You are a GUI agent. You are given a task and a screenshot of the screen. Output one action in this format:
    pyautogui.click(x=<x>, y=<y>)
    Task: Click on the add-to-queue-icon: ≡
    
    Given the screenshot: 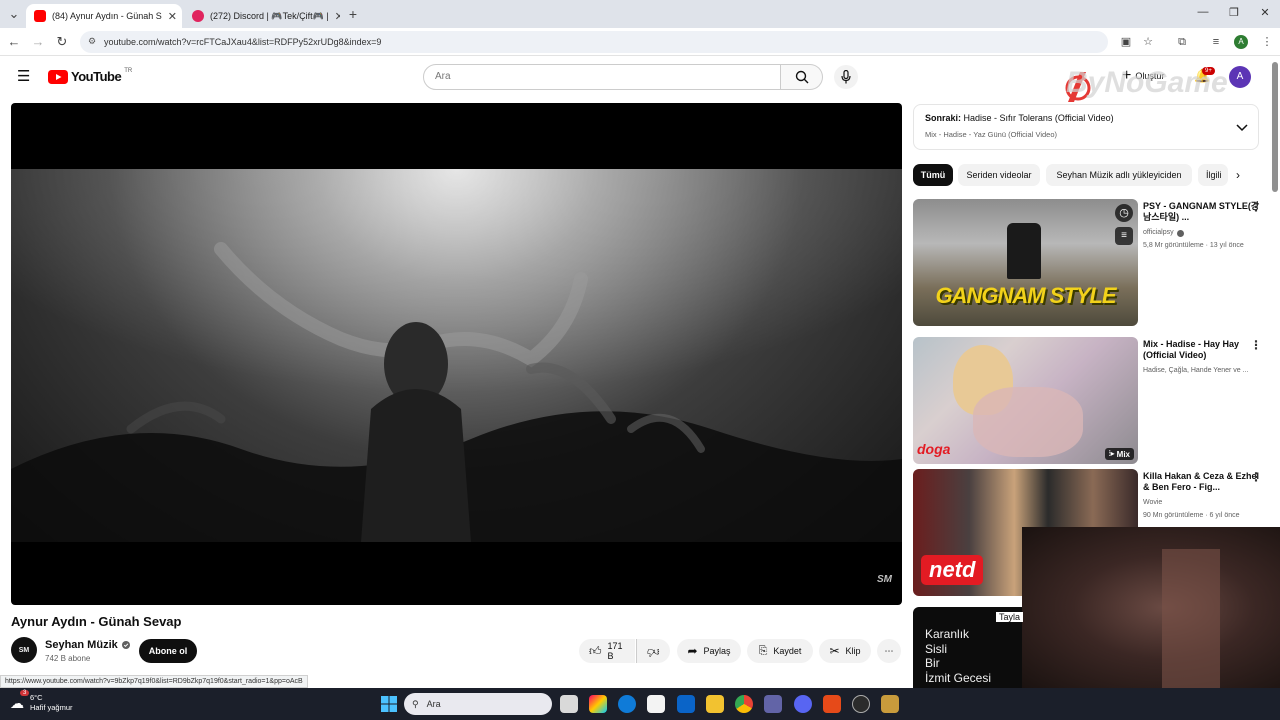 What is the action you would take?
    pyautogui.click(x=1124, y=236)
    